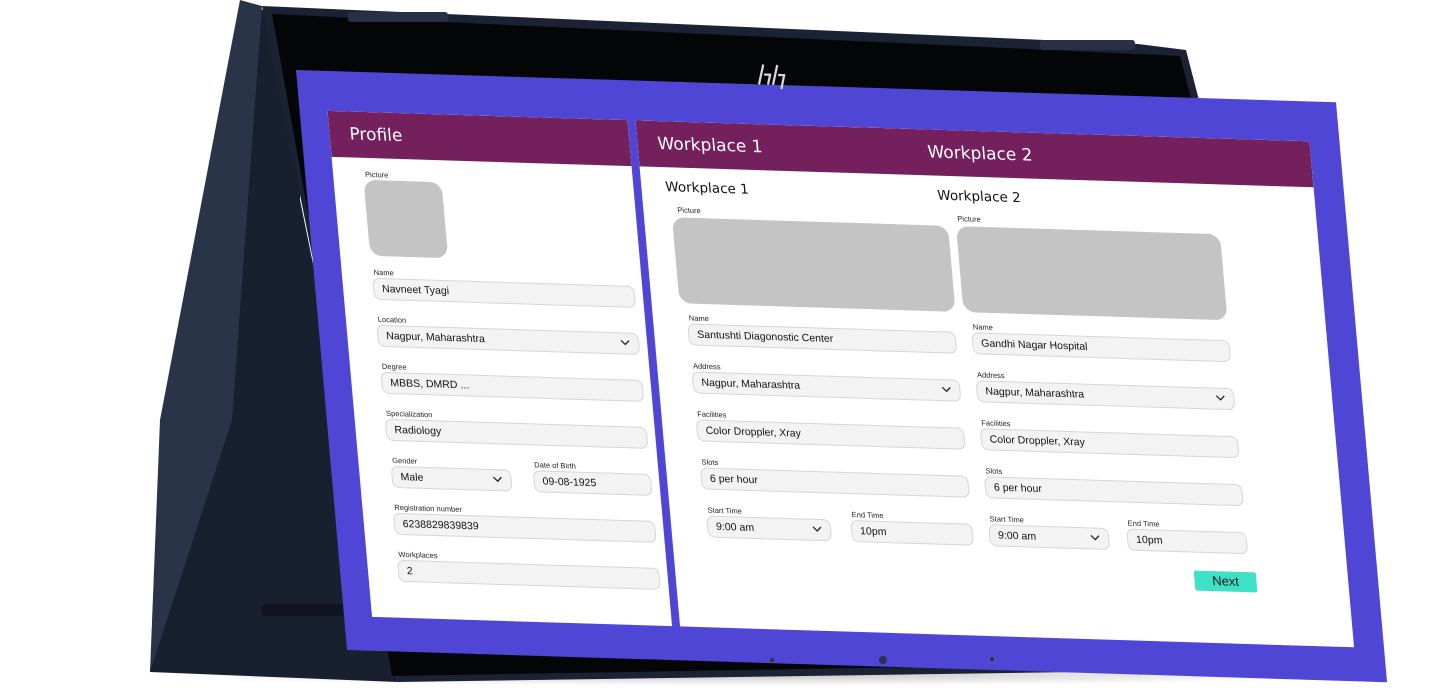 This screenshot has width=1454, height=694. What do you see at coordinates (826, 386) in the screenshot?
I see `wp1-address-dropdown: Nagpur, Maharashtra` at bounding box center [826, 386].